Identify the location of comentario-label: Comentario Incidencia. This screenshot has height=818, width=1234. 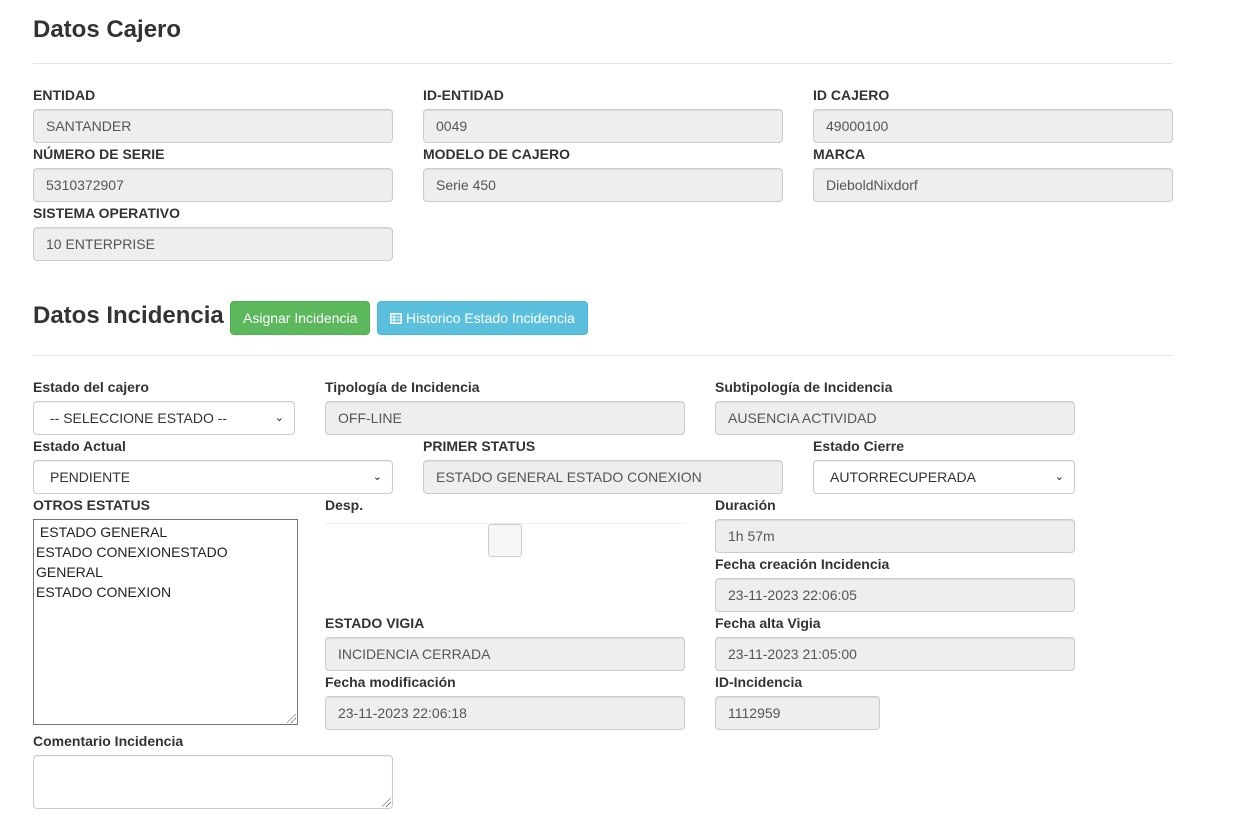
(108, 741).